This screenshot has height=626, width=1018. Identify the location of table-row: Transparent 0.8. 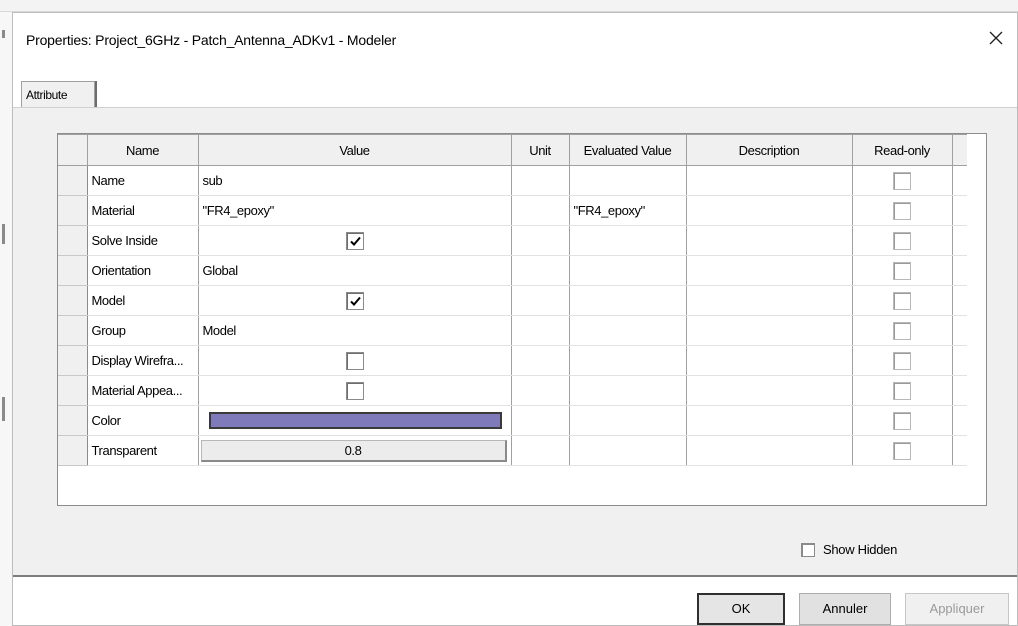
(512, 450).